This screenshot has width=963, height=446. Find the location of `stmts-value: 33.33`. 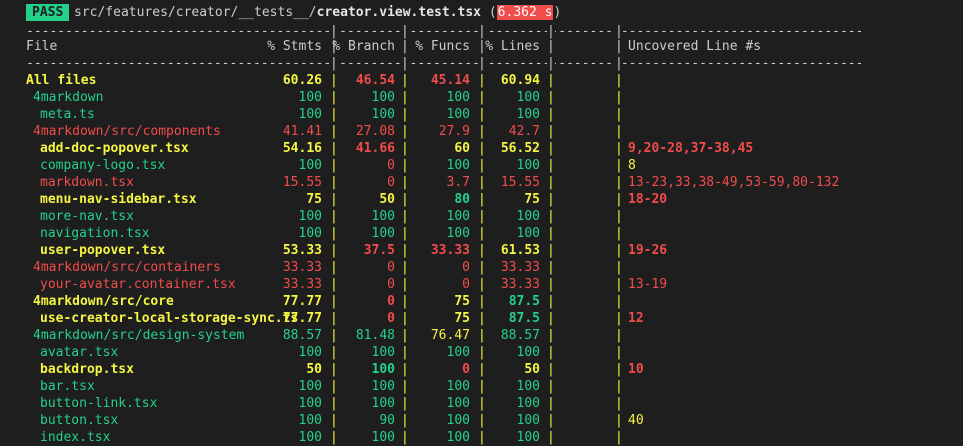

stmts-value: 33.33 is located at coordinates (302, 284).